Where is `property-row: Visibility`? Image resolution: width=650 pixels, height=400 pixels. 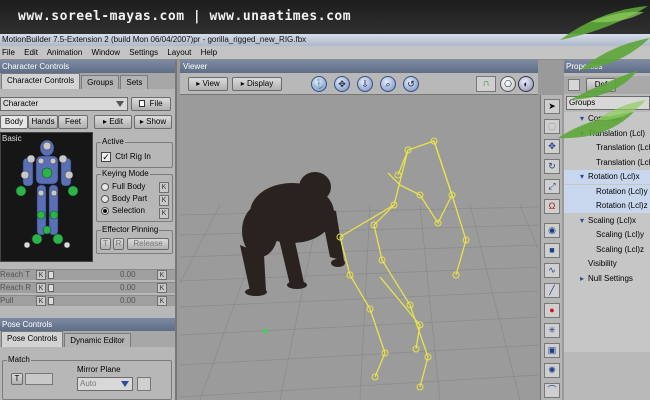
property-row: Visibility is located at coordinates (607, 264).